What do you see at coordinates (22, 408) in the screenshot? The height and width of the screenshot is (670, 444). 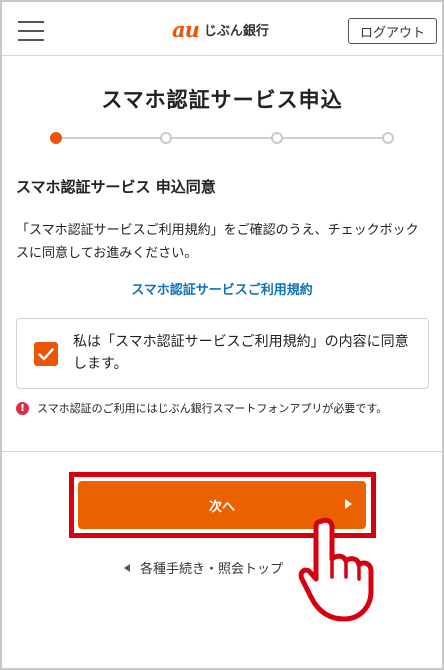 I see `alert-icon: !` at bounding box center [22, 408].